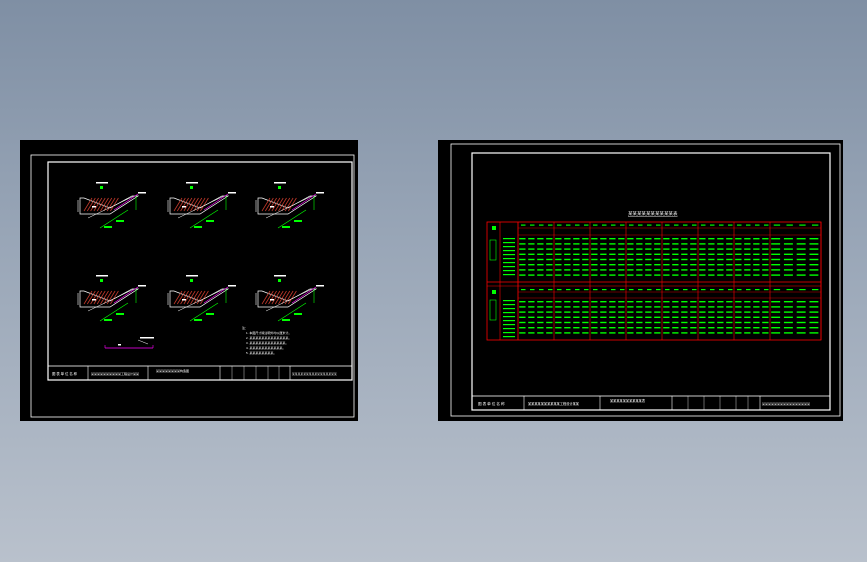  Describe the element at coordinates (628, 400) in the screenshot. I see `title-block-cell: 某某某某某某某某某某表` at that location.